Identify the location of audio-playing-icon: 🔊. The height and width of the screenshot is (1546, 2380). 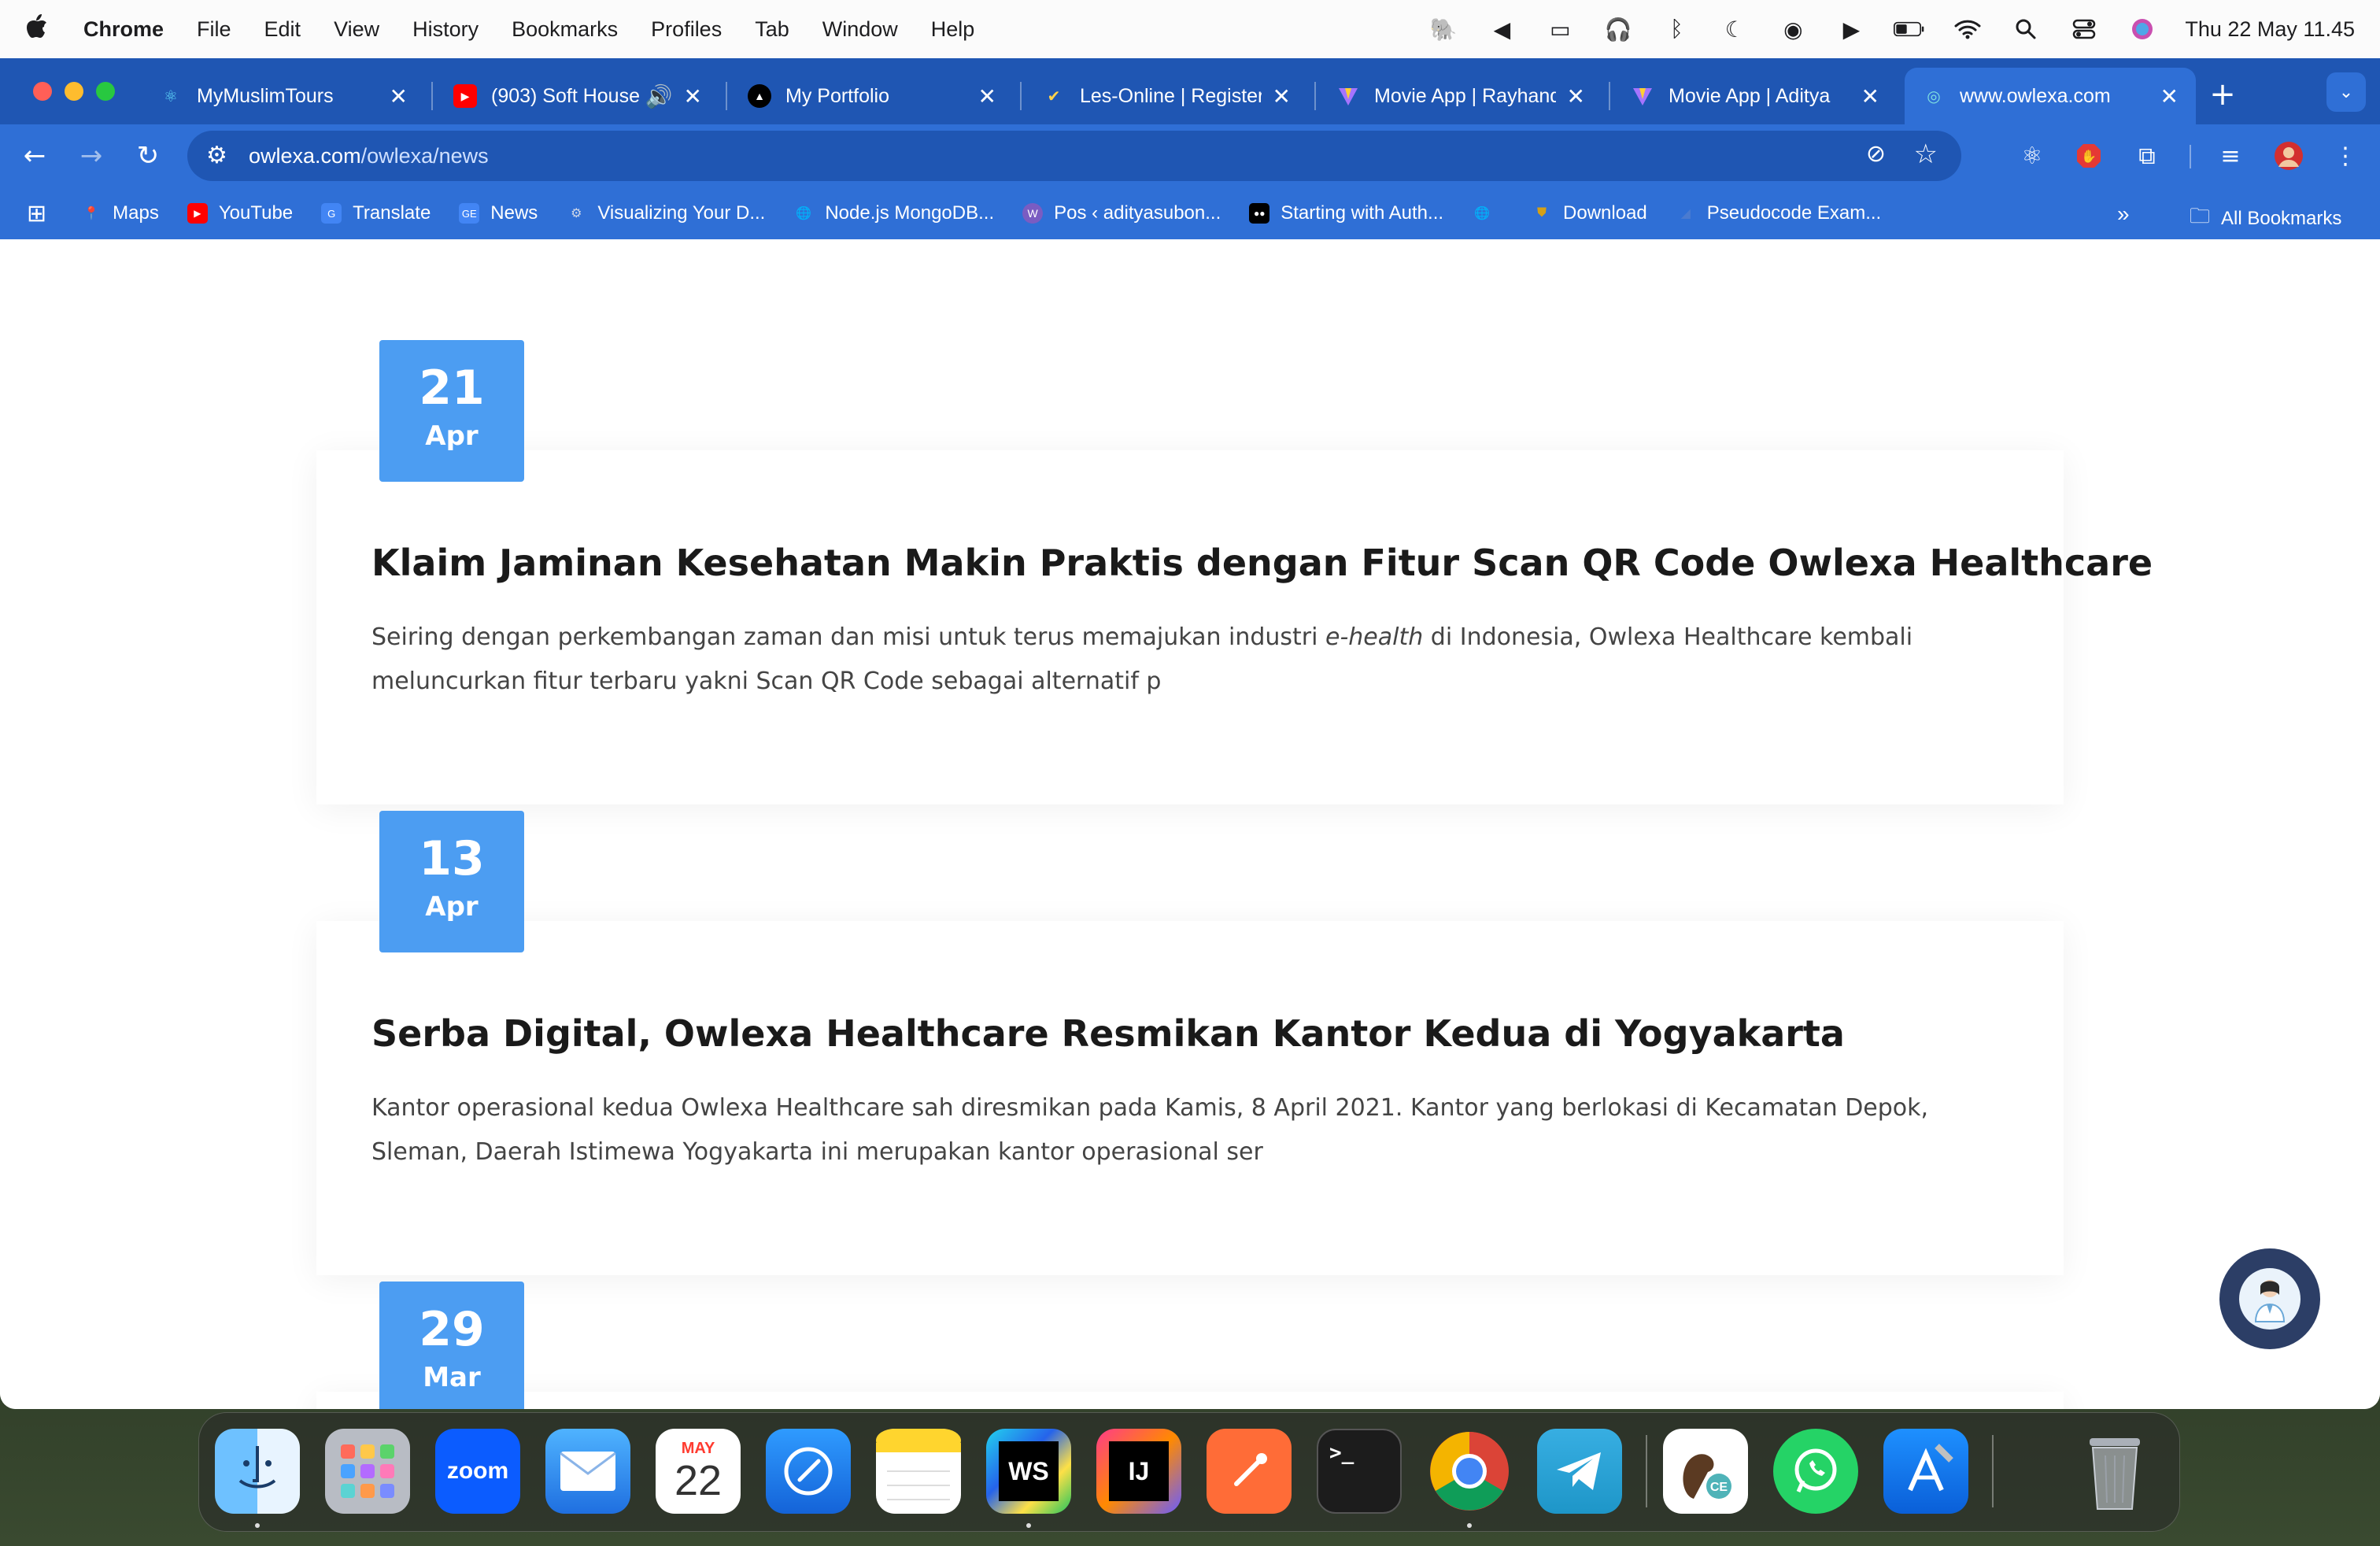
(659, 96).